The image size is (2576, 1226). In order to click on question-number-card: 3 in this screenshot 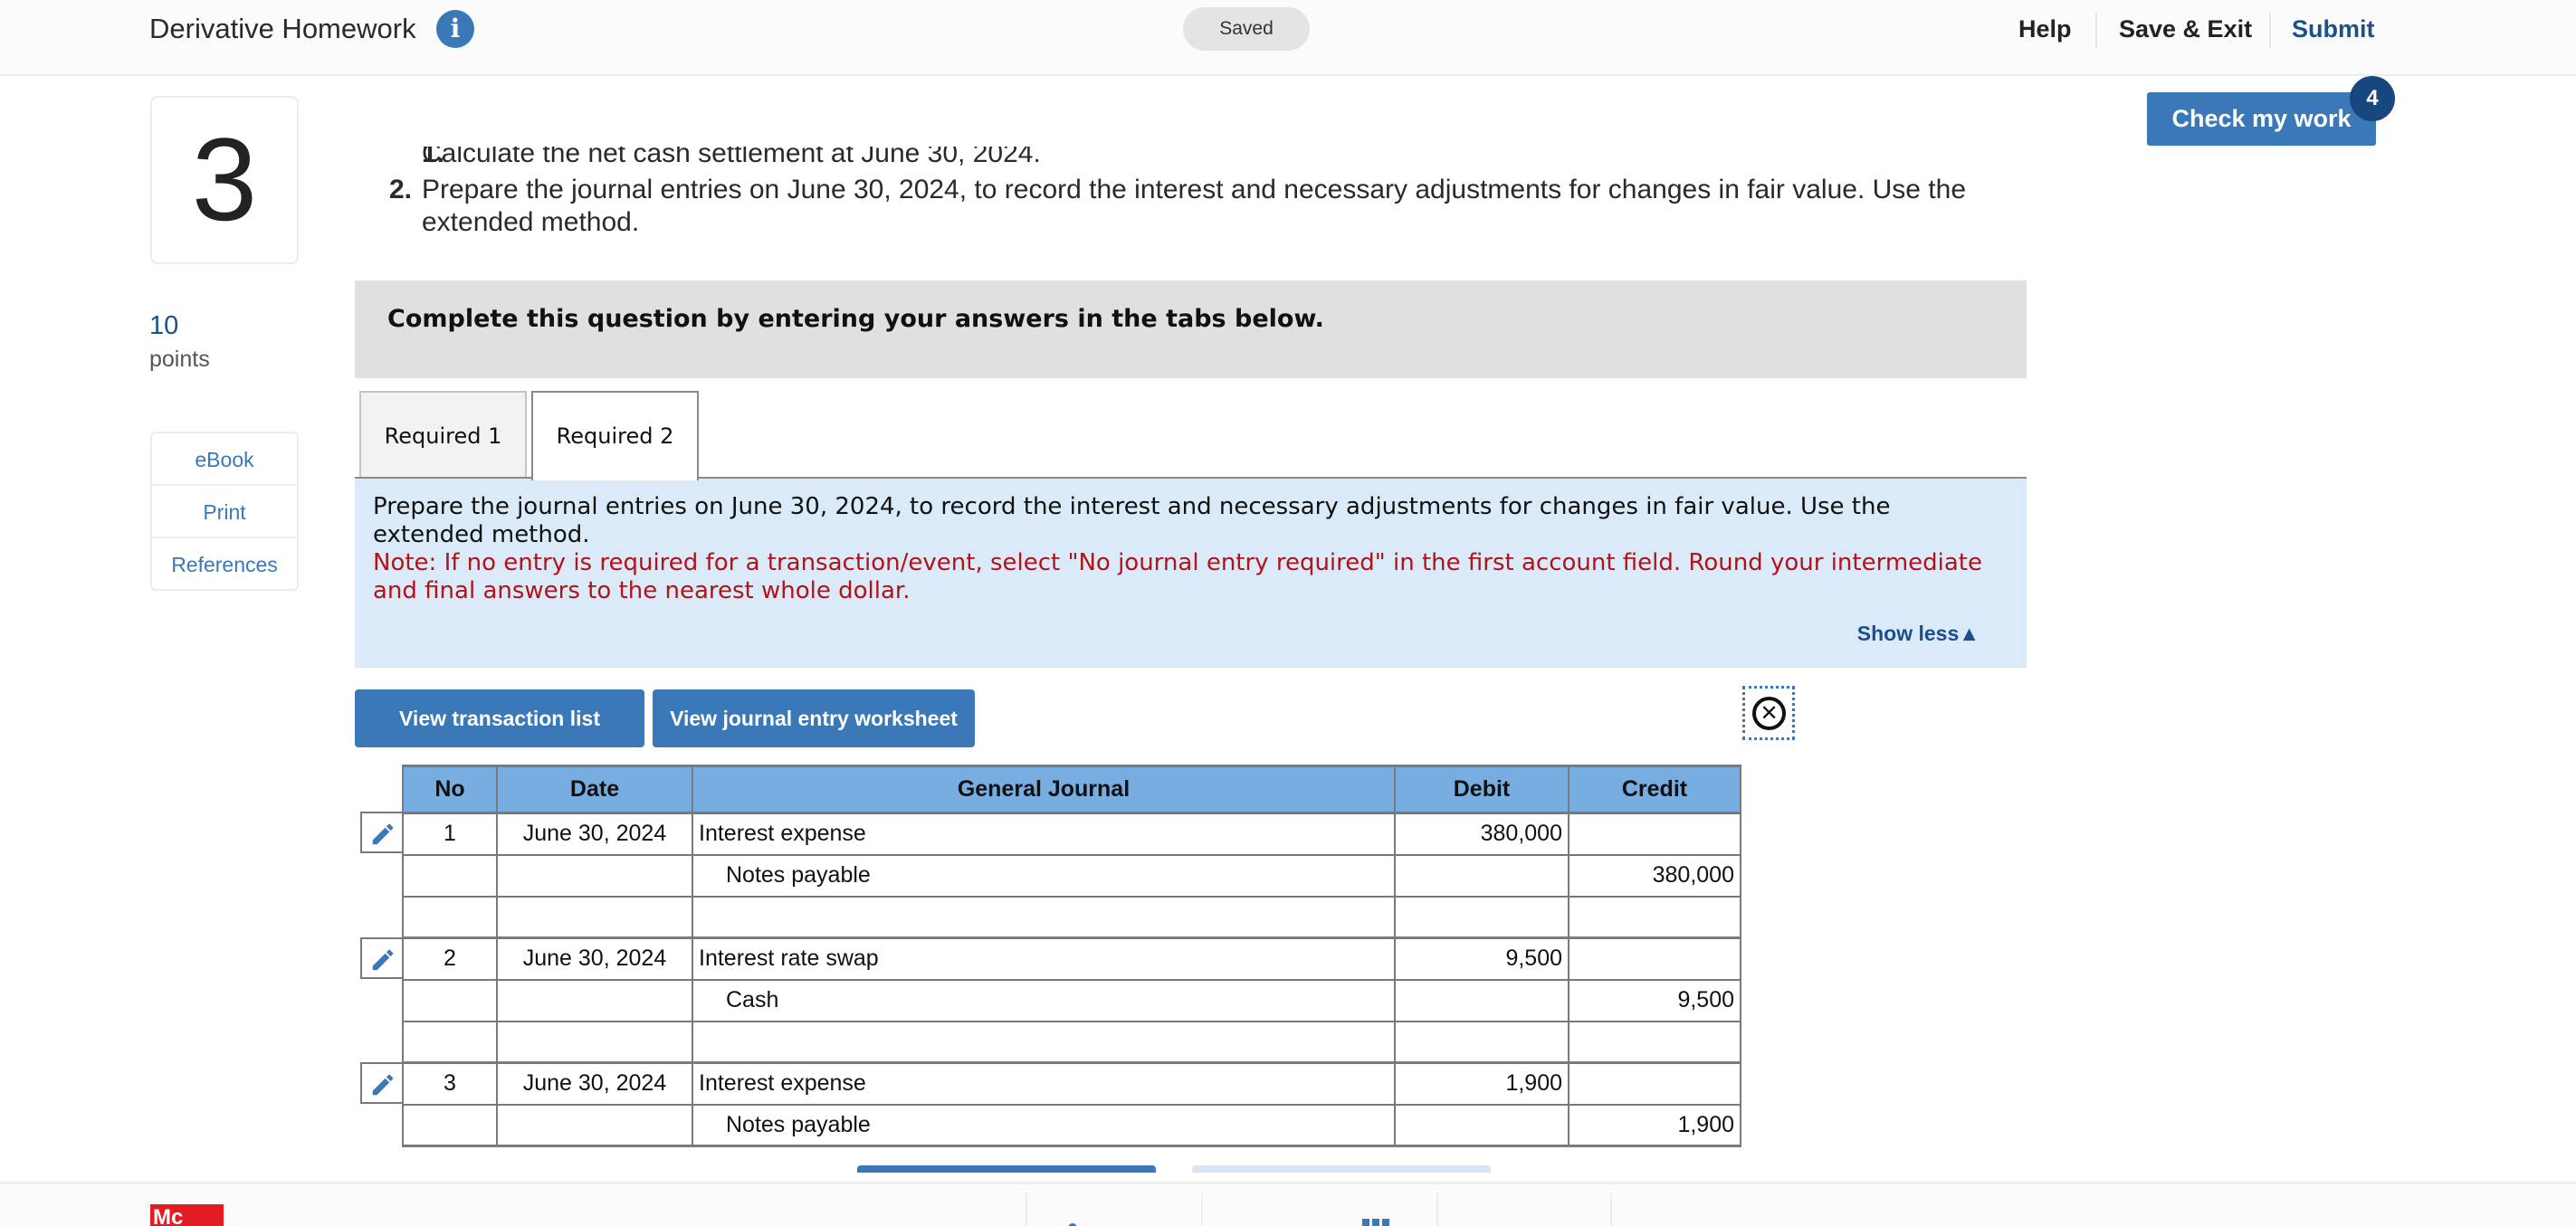, I will do `click(224, 180)`.